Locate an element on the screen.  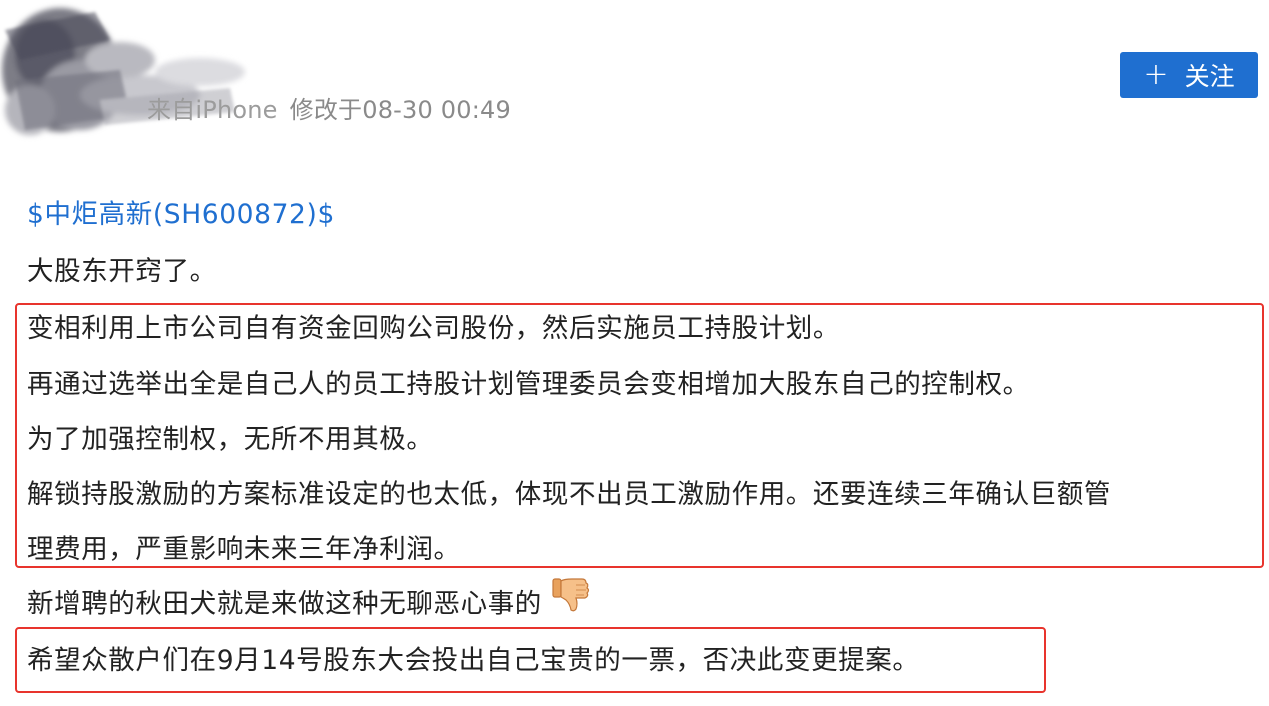
post-line-7: 新增聘的秋田犬就是来做这种无聊恶心事的 is located at coordinates (308, 599).